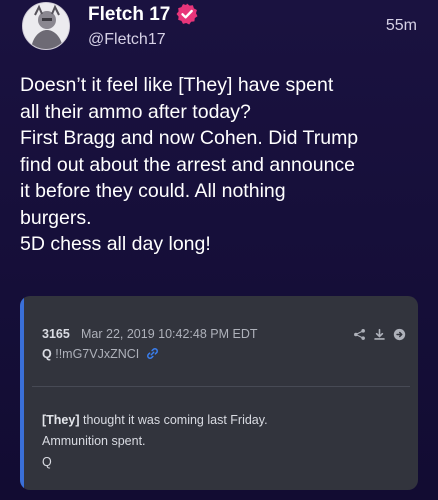 The image size is (438, 500). Describe the element at coordinates (359, 334) in the screenshot. I see `share-icon` at that location.